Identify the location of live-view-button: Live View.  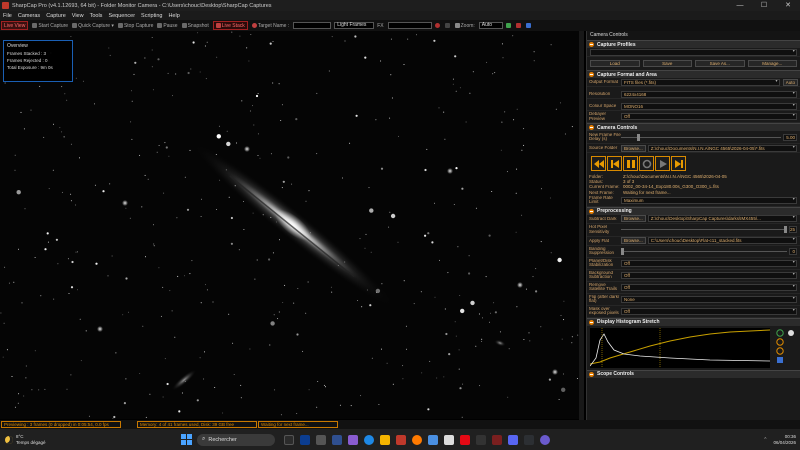
(15, 25).